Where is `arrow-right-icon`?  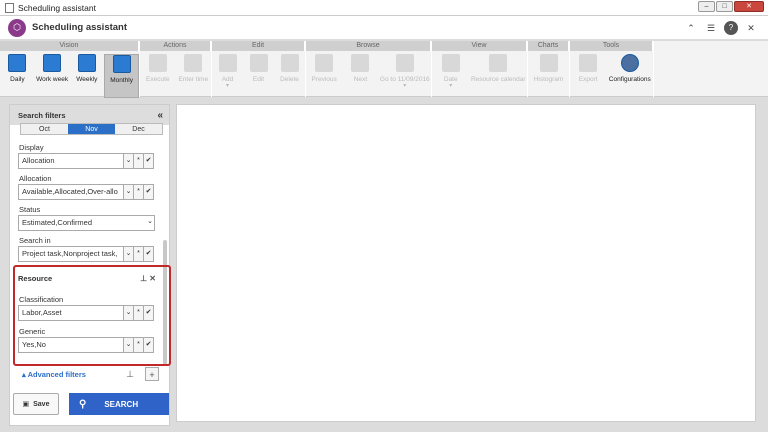
arrow-right-icon is located at coordinates (360, 63).